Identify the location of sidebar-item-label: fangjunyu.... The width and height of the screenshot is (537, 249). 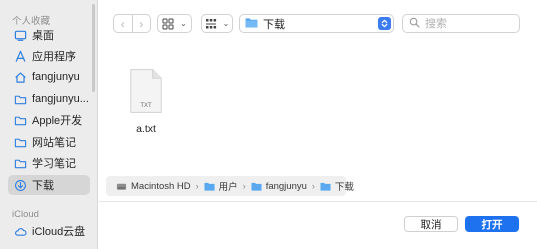
(60, 99).